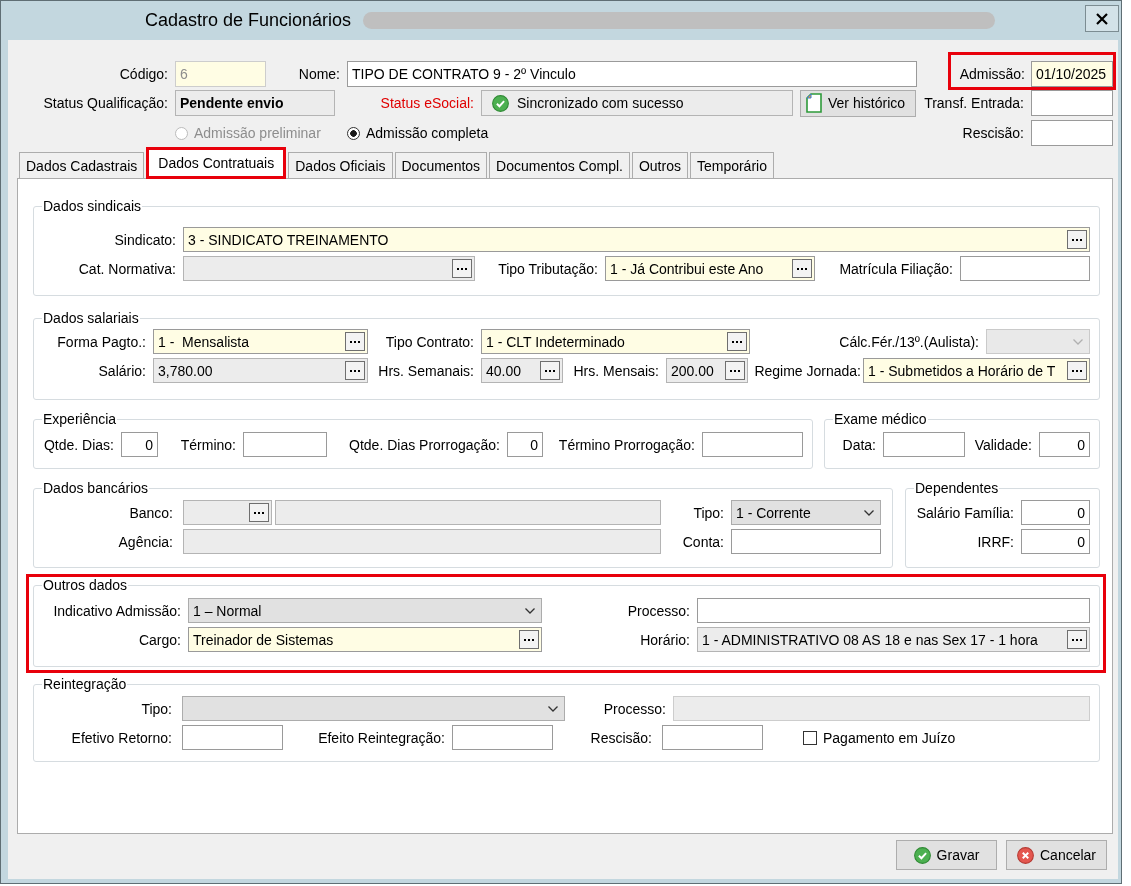  Describe the element at coordinates (946, 855) in the screenshot. I see `save-button: Gravar` at that location.